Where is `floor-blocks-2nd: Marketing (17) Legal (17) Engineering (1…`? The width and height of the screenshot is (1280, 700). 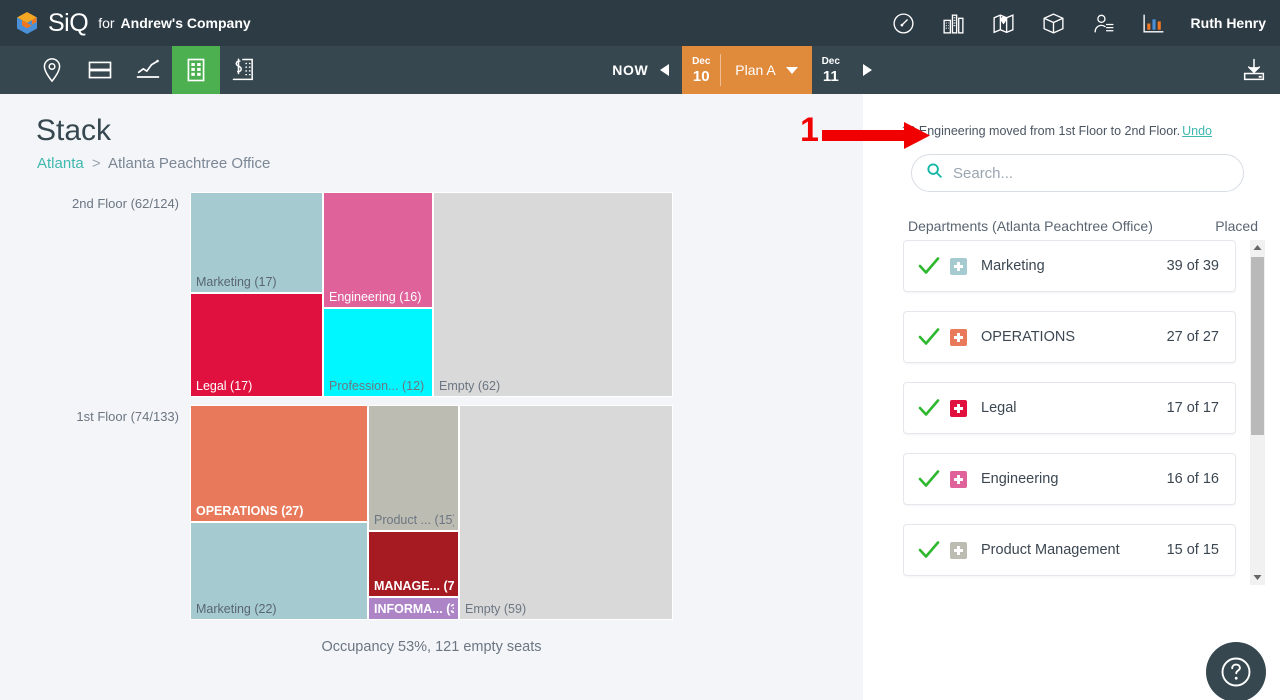
floor-blocks-2nd: Marketing (17) Legal (17) Engineering (1… is located at coordinates (431, 294).